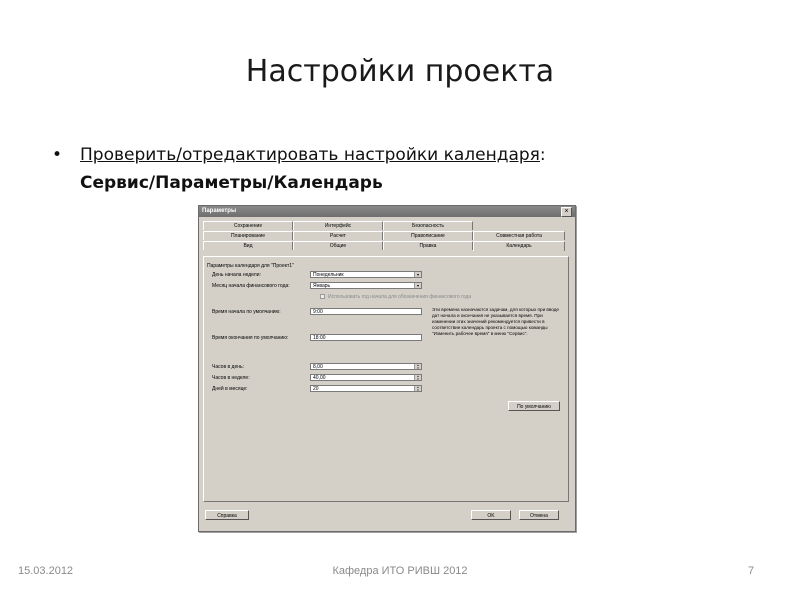  What do you see at coordinates (227, 515) in the screenshot?
I see `help-button: Справка` at bounding box center [227, 515].